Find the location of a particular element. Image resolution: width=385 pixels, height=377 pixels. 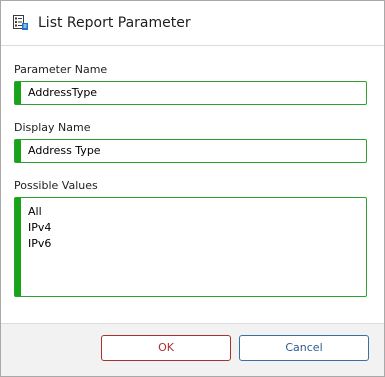

parameter-name-field: AddressType is located at coordinates (190, 93).